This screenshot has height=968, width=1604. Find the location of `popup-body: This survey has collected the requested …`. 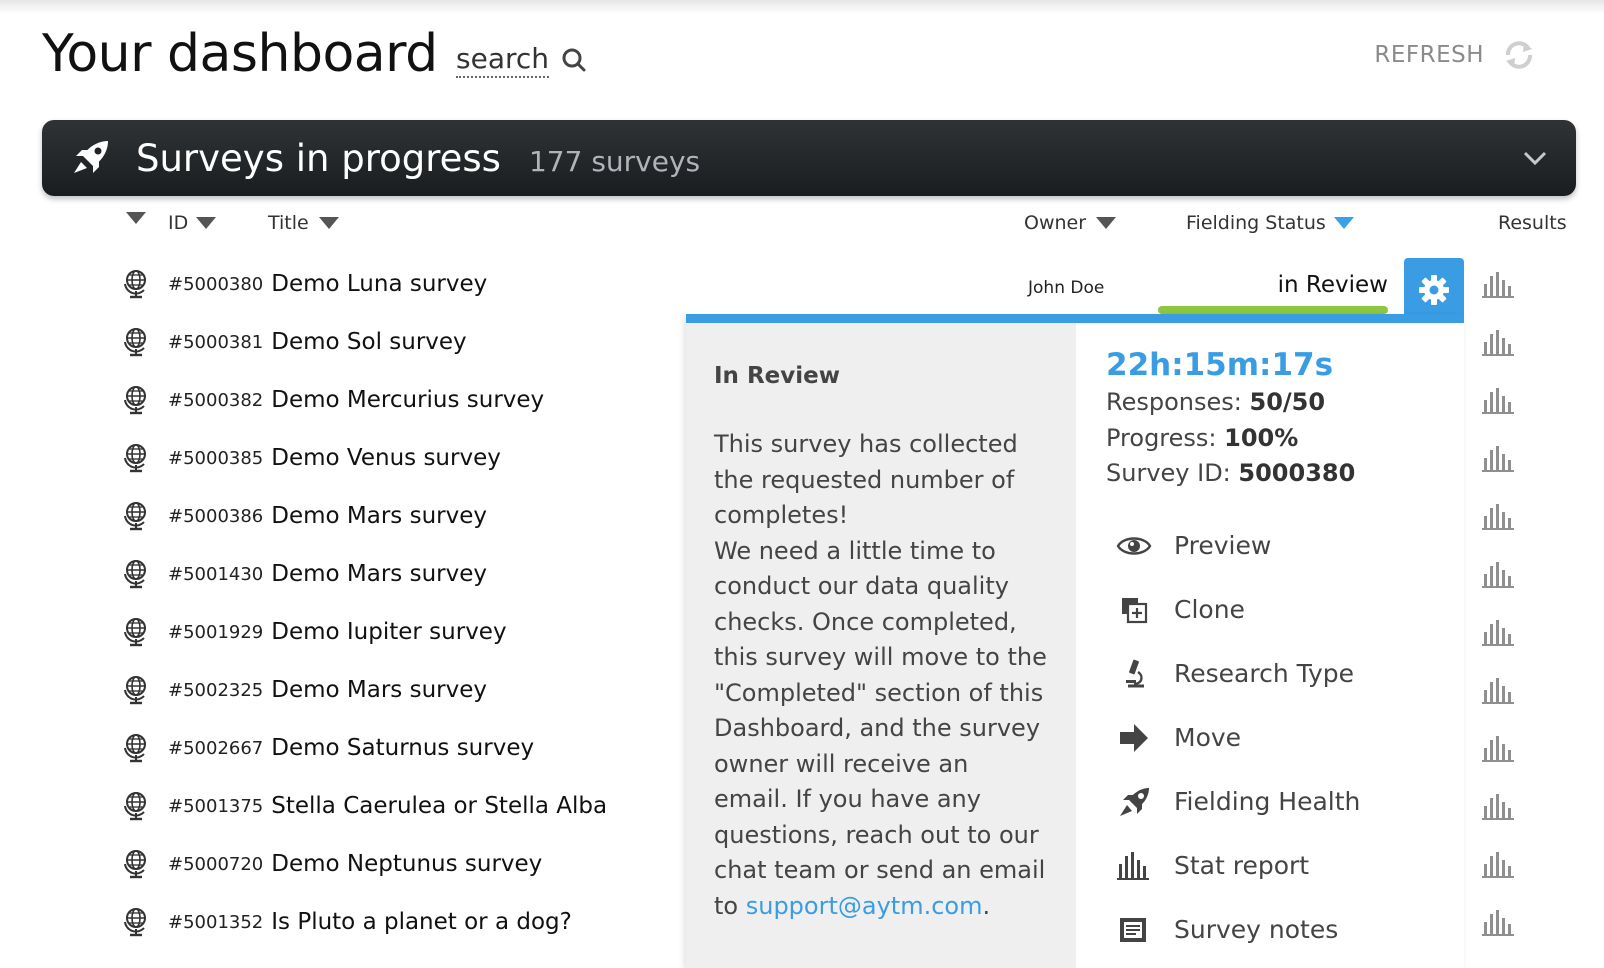

popup-body: This survey has collected the requested … is located at coordinates (881, 675).